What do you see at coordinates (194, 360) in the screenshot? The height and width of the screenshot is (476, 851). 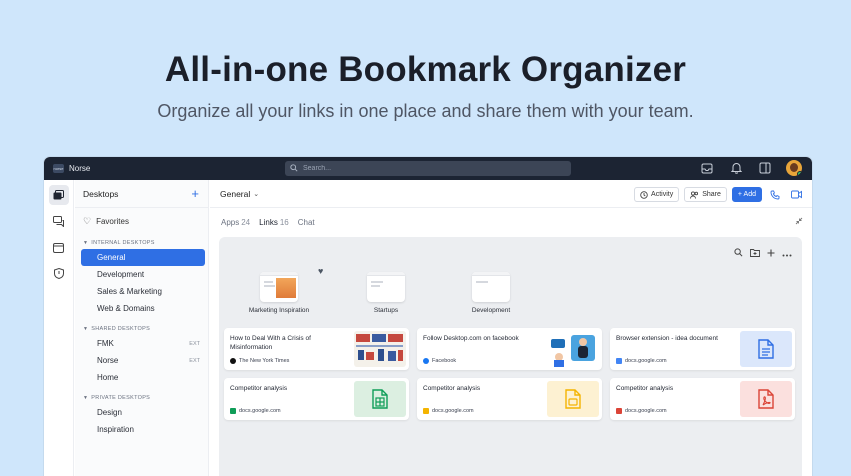 I see `ext-badge: EXT` at bounding box center [194, 360].